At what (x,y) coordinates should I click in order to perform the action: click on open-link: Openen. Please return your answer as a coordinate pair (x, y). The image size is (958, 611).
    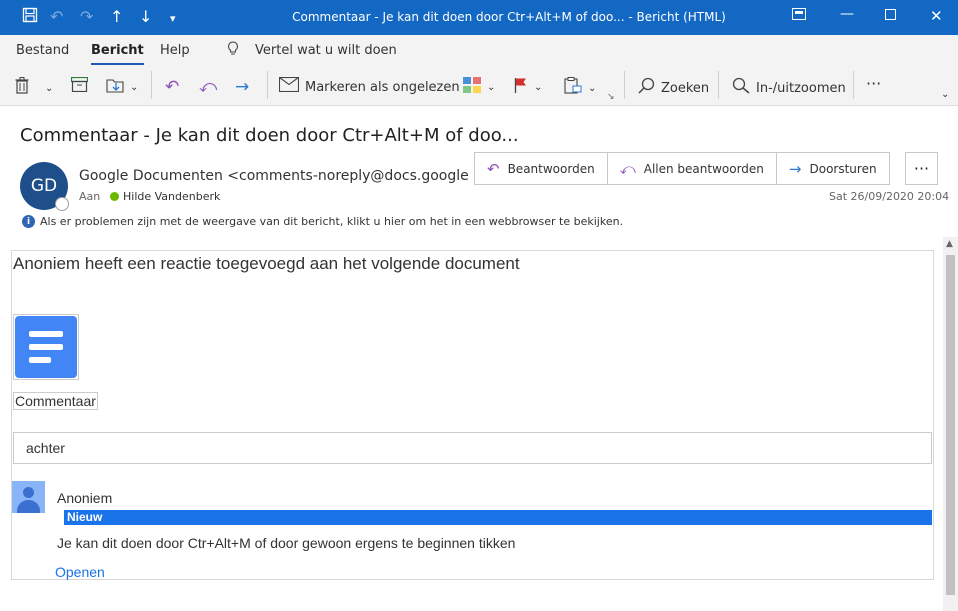
    Looking at the image, I should click on (80, 572).